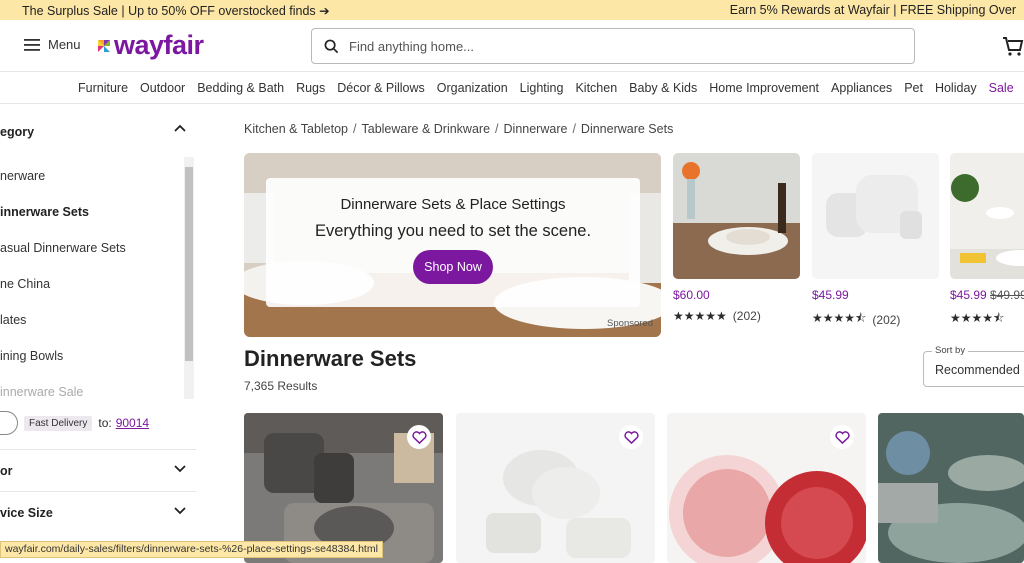 Image resolution: width=1024 pixels, height=563 pixels. Describe the element at coordinates (950, 350) in the screenshot. I see `sort-by-label: Sort by` at that location.